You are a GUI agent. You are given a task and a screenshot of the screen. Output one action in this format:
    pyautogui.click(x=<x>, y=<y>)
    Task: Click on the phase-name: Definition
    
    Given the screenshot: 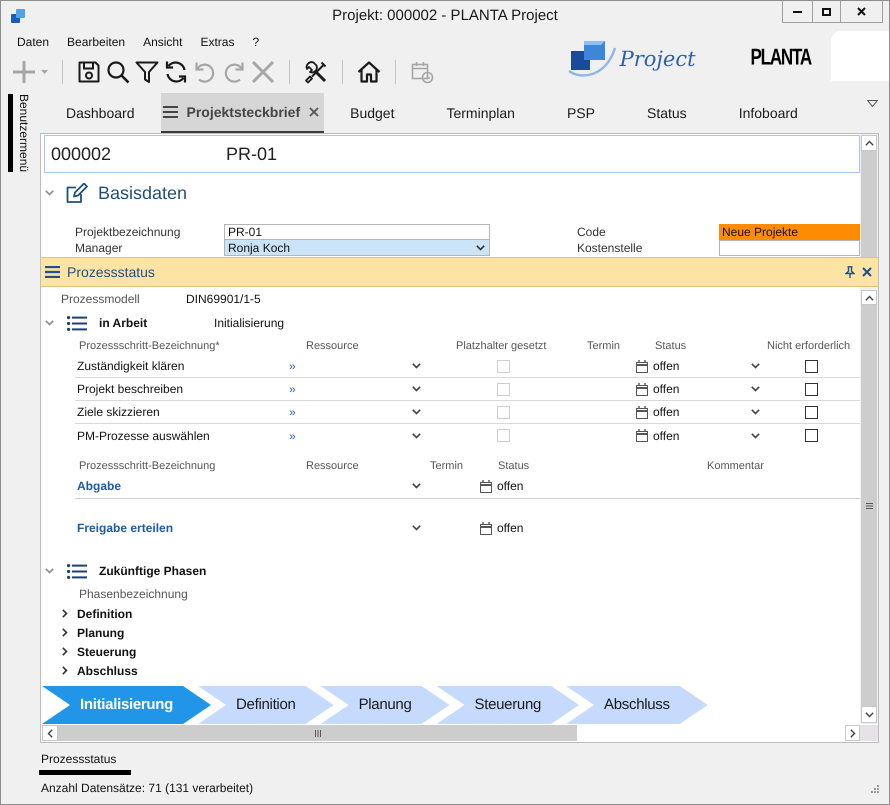 What is the action you would take?
    pyautogui.click(x=104, y=614)
    